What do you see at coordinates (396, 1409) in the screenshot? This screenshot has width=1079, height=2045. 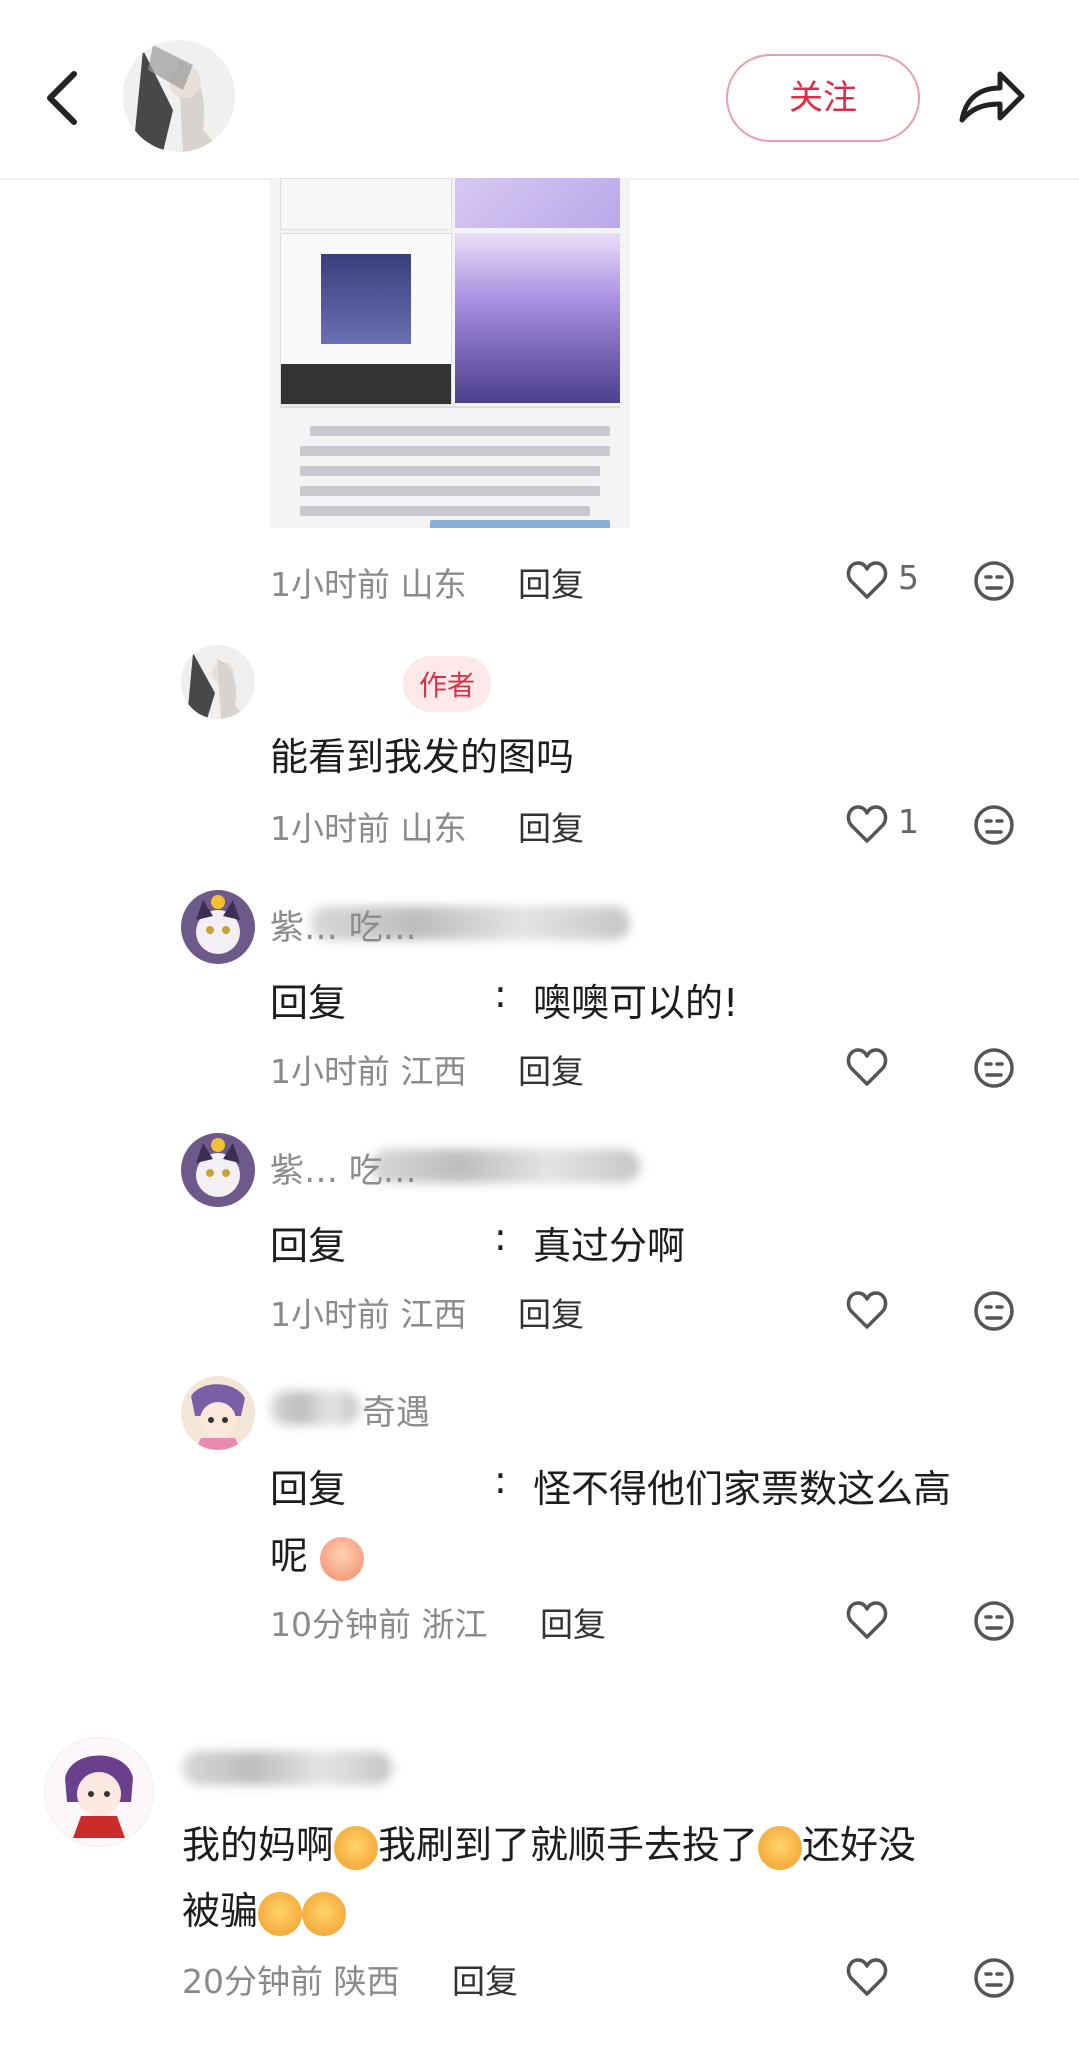 I see `user-name: 奇遇` at bounding box center [396, 1409].